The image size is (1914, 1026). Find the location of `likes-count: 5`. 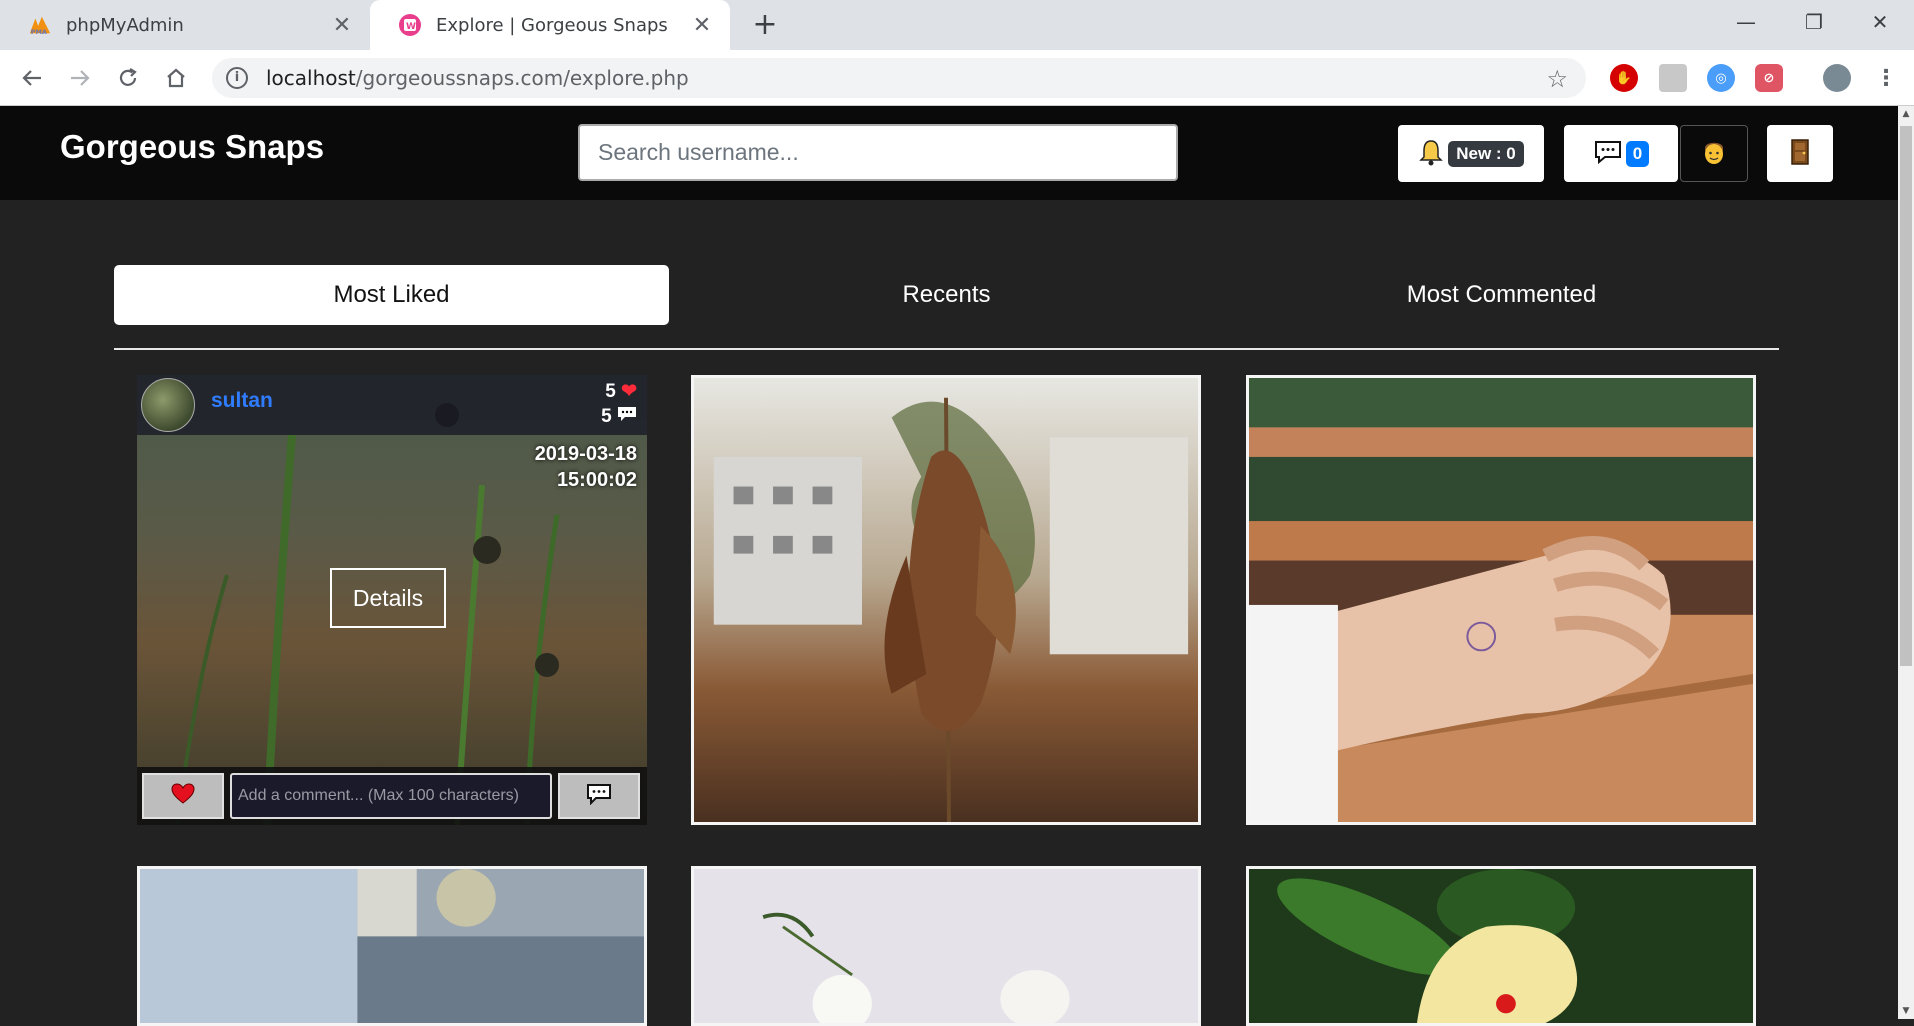

likes-count: 5 is located at coordinates (610, 391).